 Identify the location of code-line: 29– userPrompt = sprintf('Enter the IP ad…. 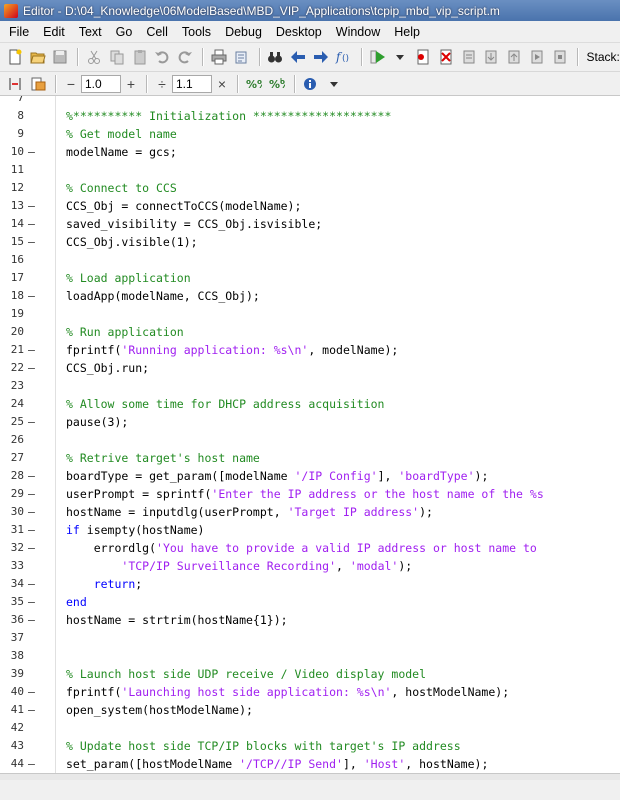
(310, 494).